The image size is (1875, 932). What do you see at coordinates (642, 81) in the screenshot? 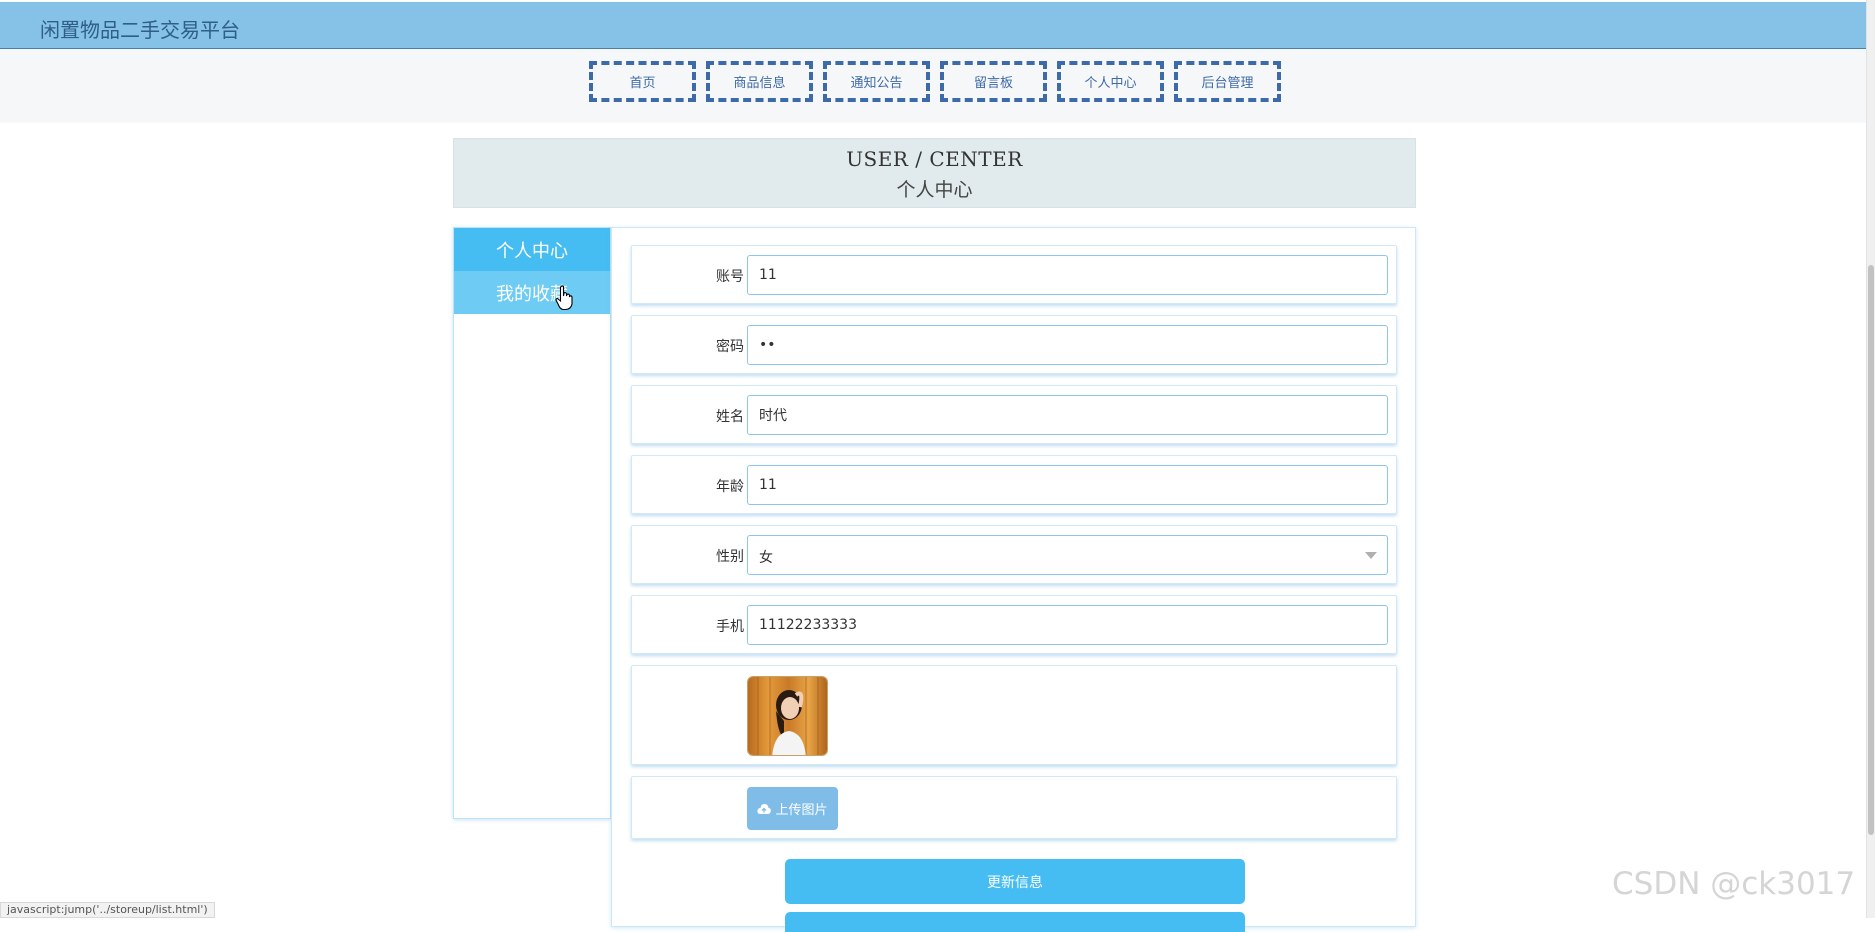
I see `nav-item-home: 首页` at bounding box center [642, 81].